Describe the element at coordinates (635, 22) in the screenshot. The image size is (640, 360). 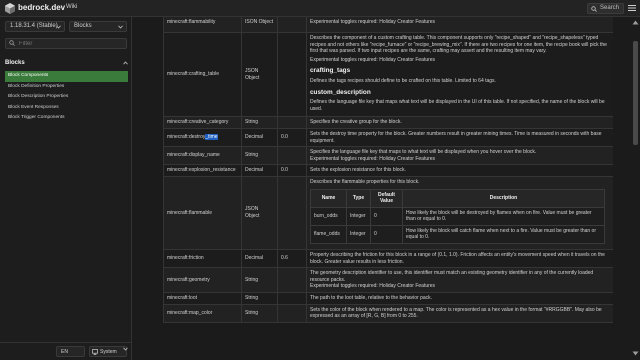
I see `scroll-up-arrow-icon` at that location.